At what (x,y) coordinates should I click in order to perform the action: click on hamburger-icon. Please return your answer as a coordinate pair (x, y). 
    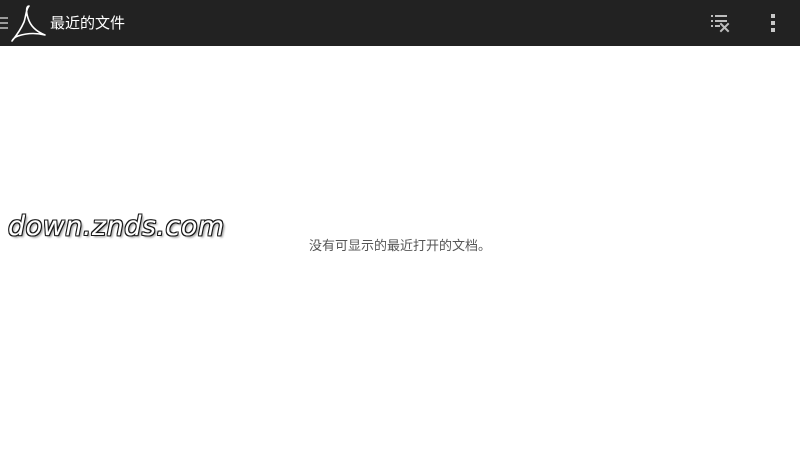
    Looking at the image, I should click on (4, 23).